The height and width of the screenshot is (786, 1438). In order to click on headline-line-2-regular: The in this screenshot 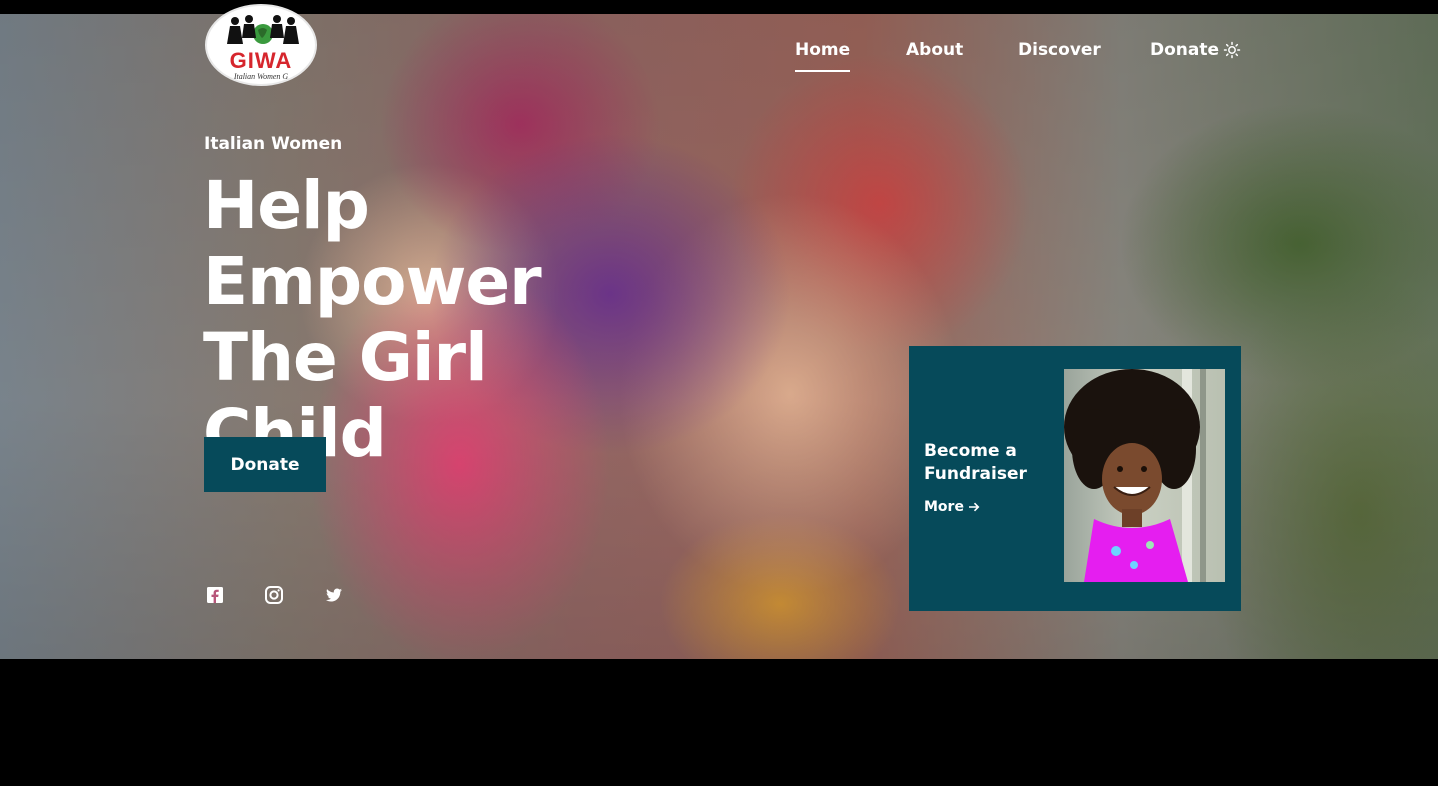, I will do `click(281, 357)`.